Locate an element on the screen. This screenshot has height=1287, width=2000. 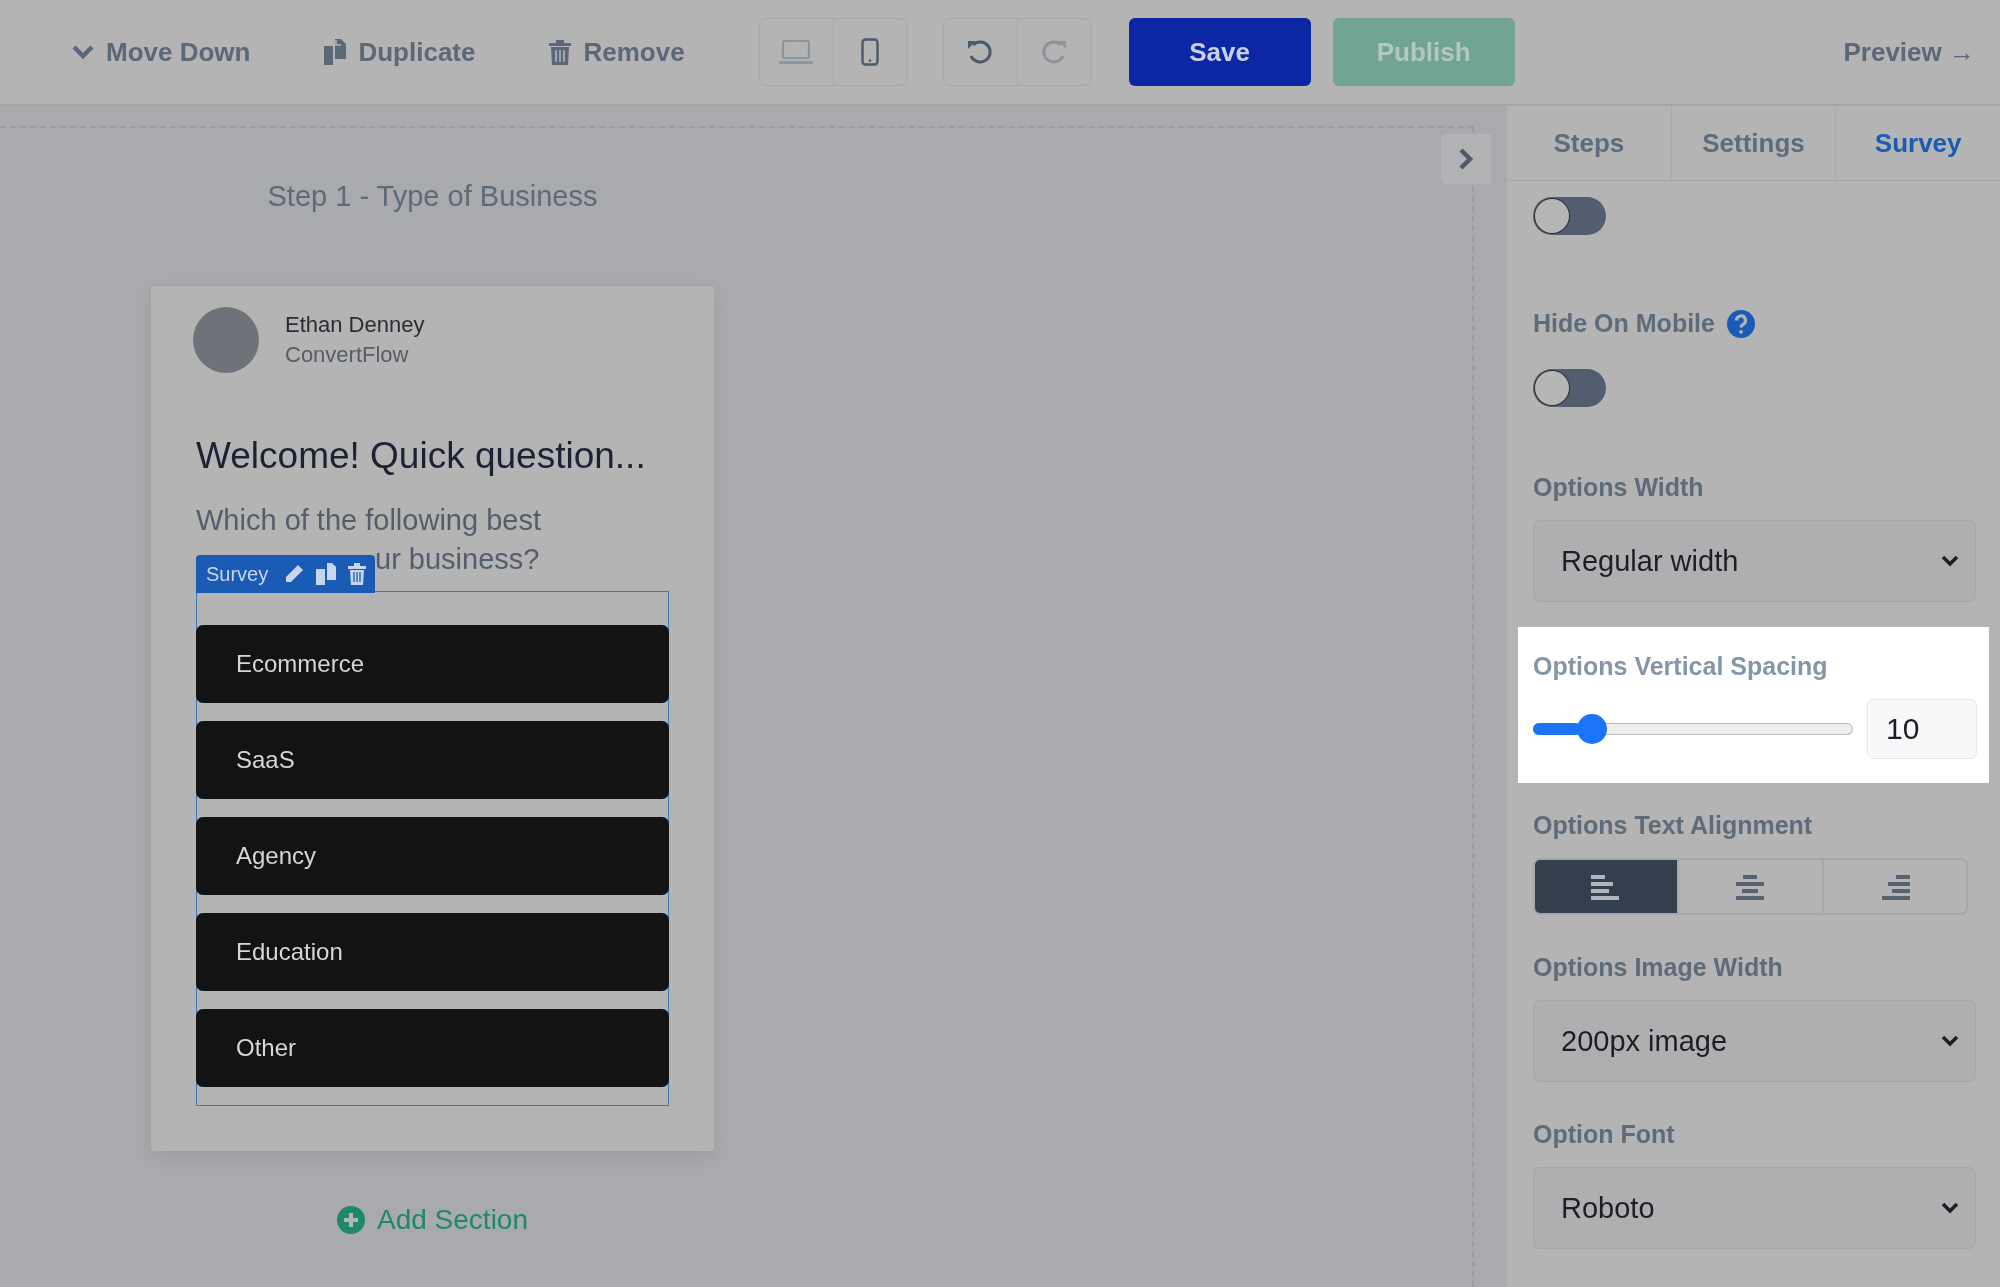
option-button: Other is located at coordinates (432, 1048).